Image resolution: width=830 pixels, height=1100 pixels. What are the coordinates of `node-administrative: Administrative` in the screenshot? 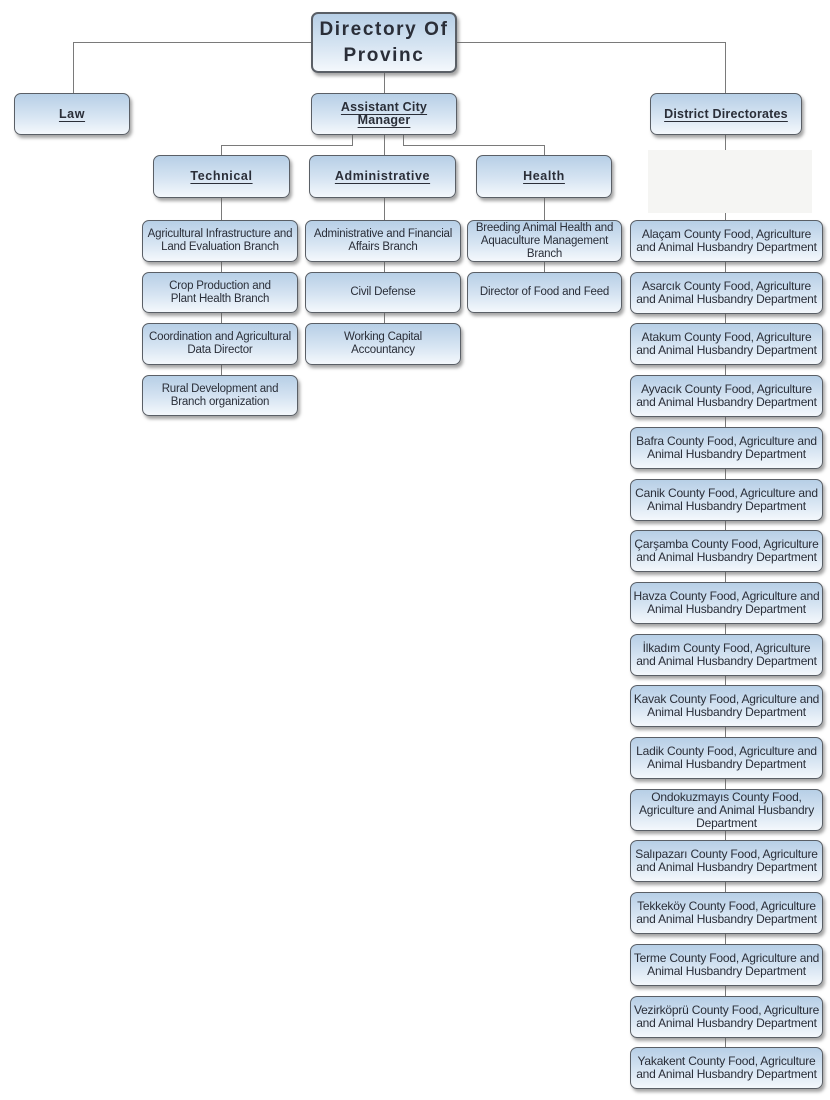 It's located at (382, 176).